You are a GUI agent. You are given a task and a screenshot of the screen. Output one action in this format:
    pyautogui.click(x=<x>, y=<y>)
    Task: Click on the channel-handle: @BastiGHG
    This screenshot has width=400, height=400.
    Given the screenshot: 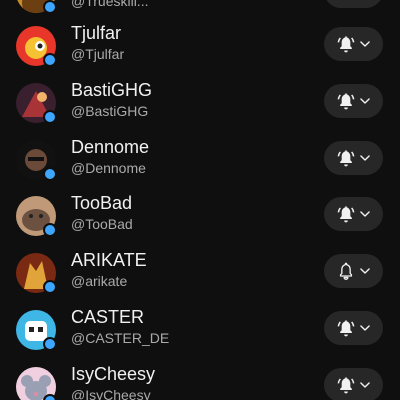 What is the action you would take?
    pyautogui.click(x=110, y=111)
    